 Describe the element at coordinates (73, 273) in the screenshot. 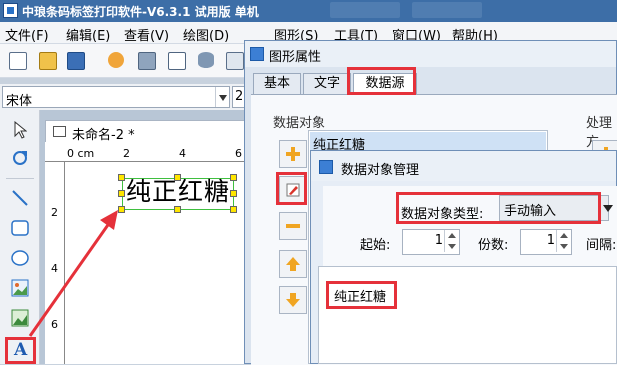

I see `annotation-arrow` at that location.